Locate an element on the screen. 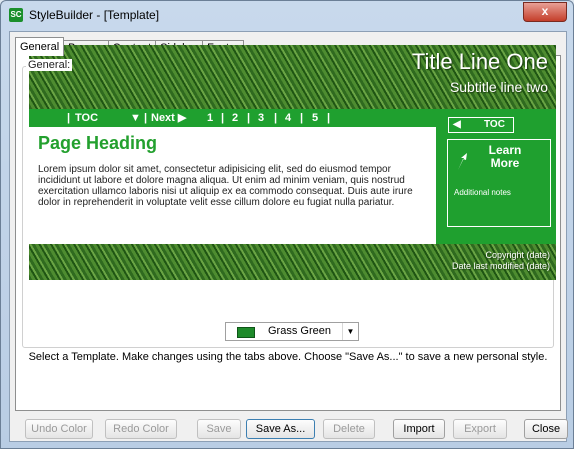 Image resolution: width=574 pixels, height=449 pixels. back-arrow-icon: ◀ is located at coordinates (457, 124).